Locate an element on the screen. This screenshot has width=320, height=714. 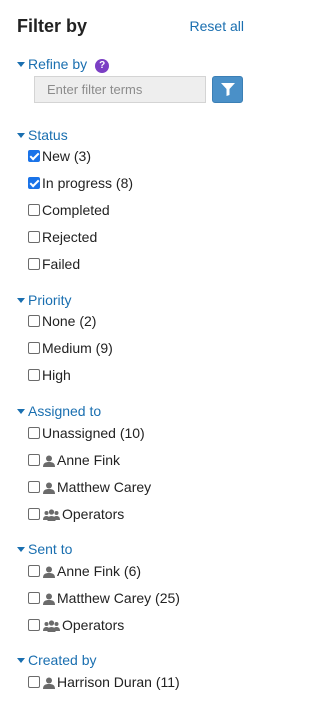
filter-option: Matthew Carey is located at coordinates (89, 487).